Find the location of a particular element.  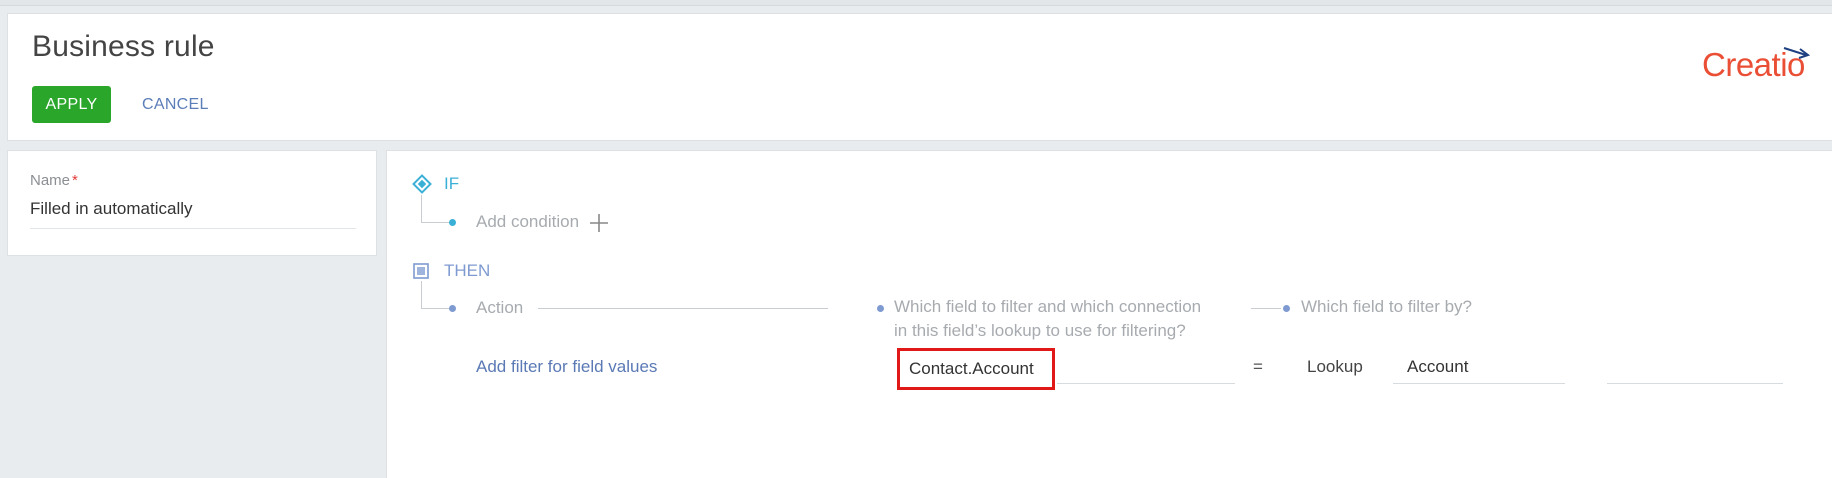

filter-field-input: Contact.Account is located at coordinates (976, 369).